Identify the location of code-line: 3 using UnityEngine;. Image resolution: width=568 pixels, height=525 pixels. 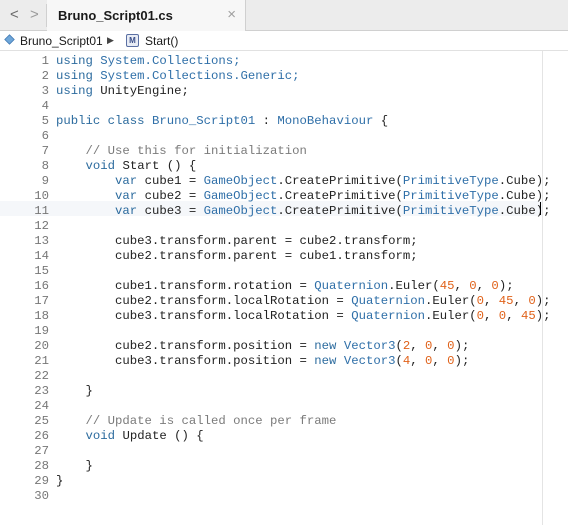
(94, 91).